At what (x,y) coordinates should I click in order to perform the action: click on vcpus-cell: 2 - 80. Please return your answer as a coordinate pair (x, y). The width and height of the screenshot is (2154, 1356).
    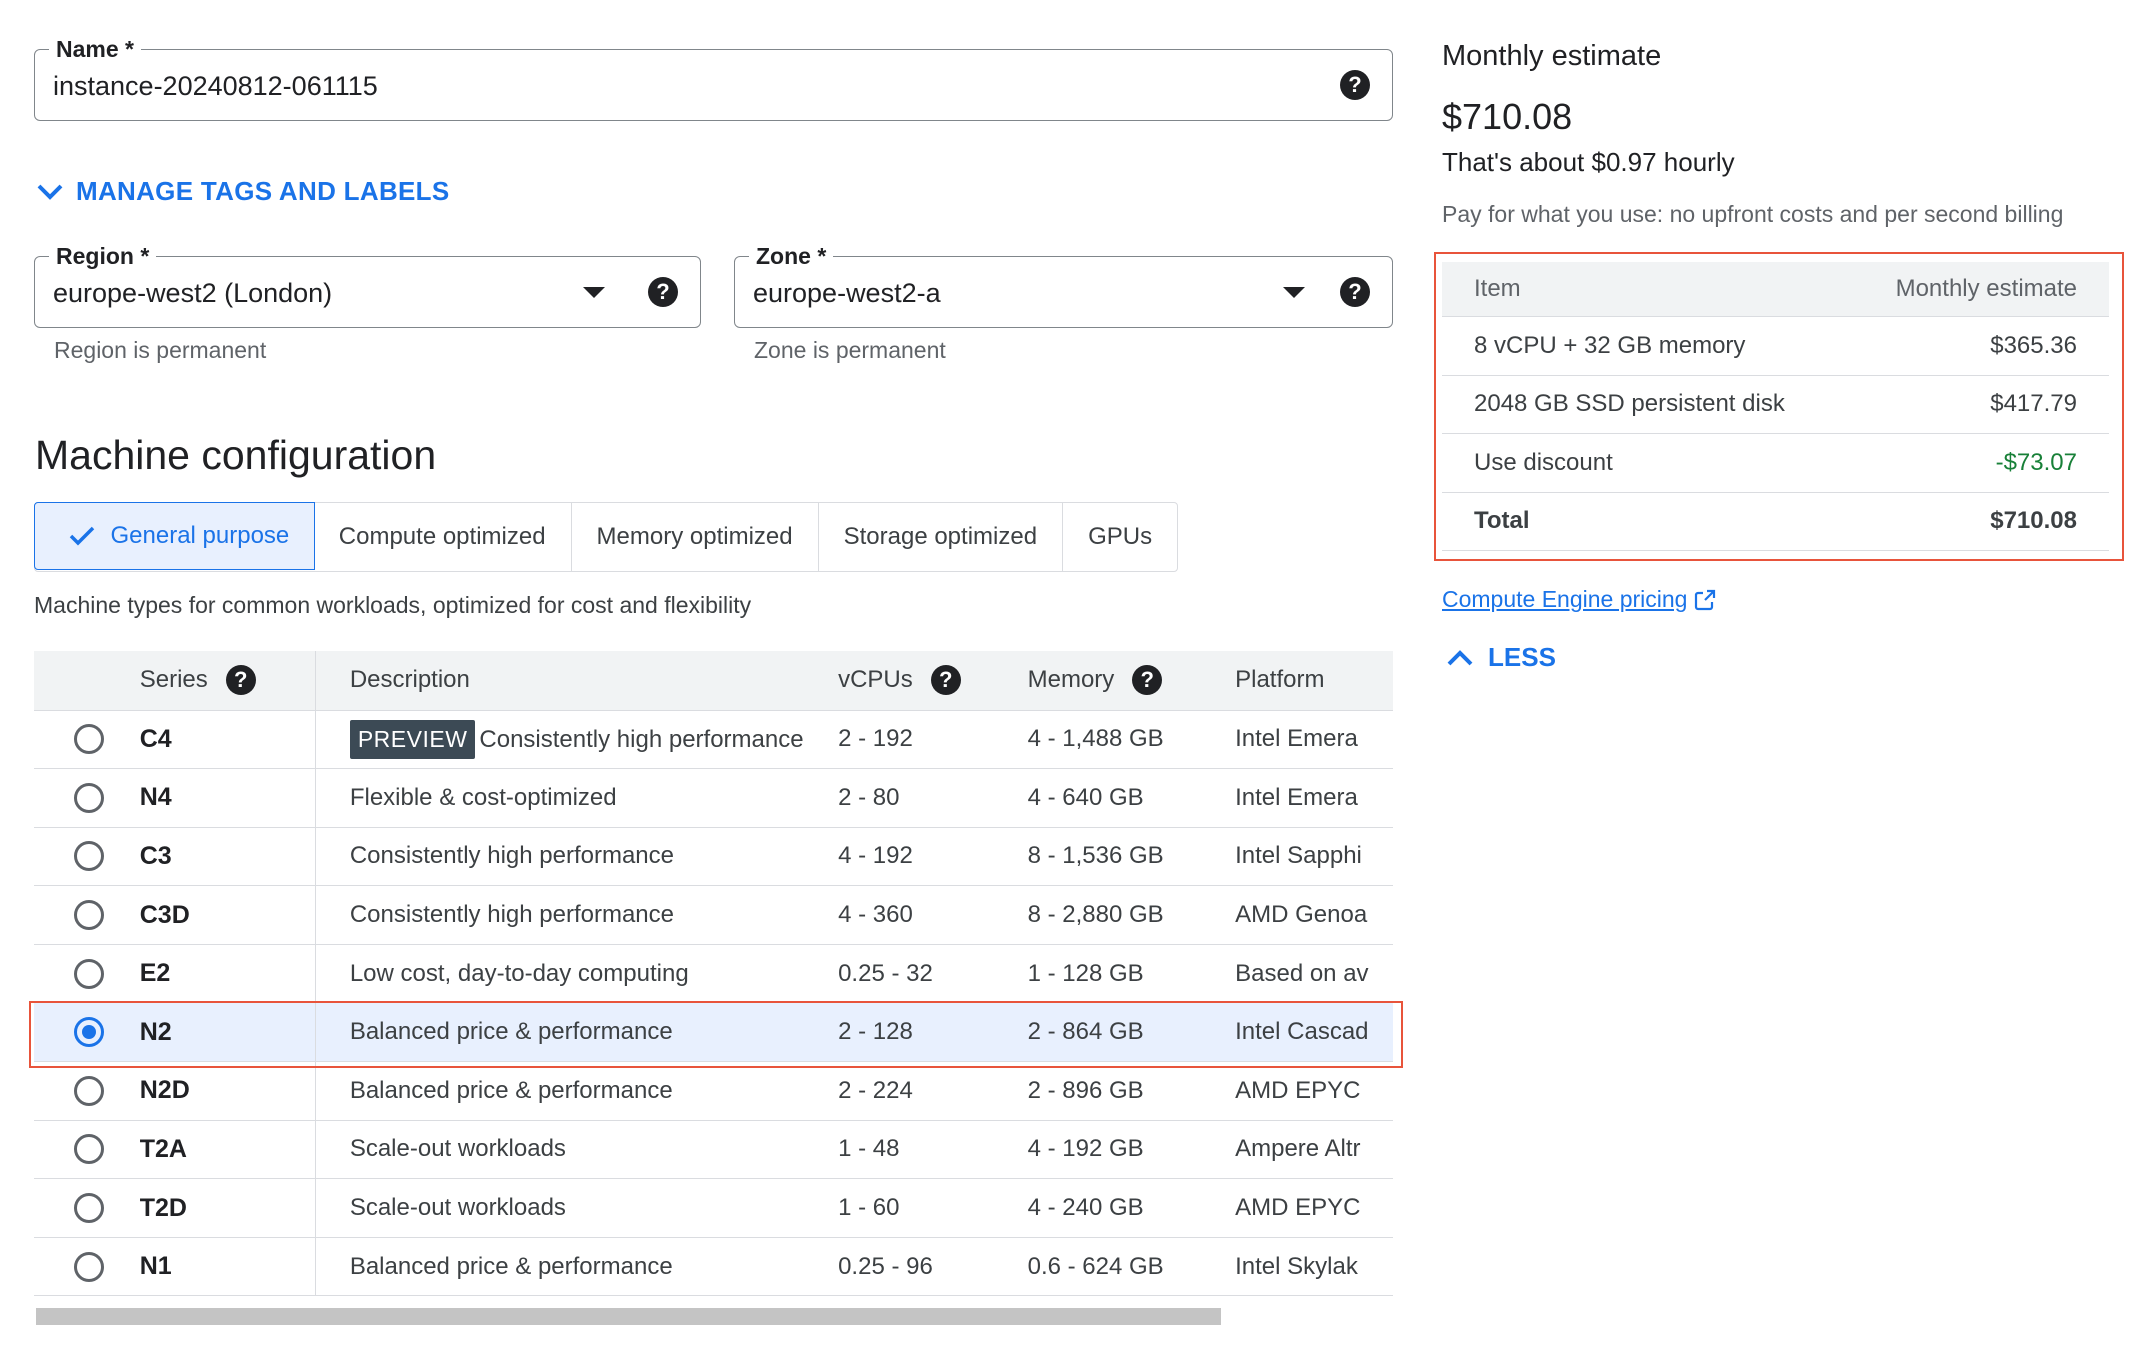
    Looking at the image, I should click on (933, 798).